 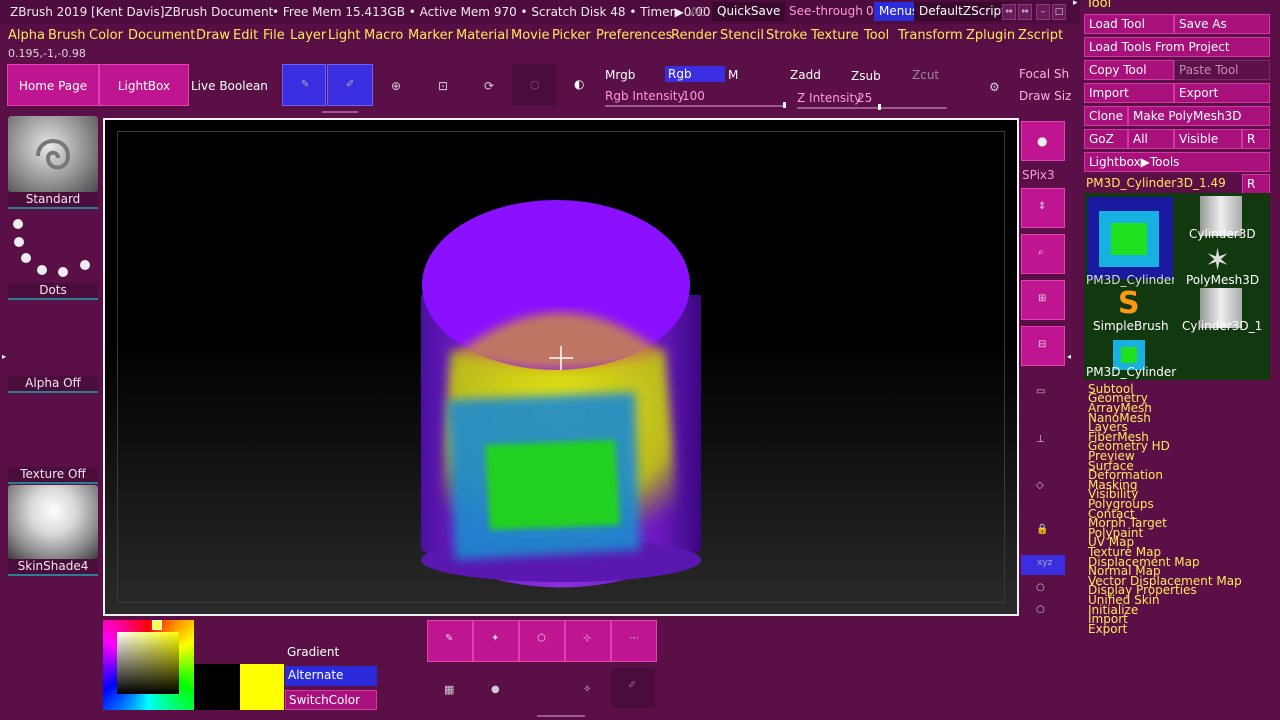 I want to click on paste-tool-button: Paste Tool, so click(x=1222, y=70).